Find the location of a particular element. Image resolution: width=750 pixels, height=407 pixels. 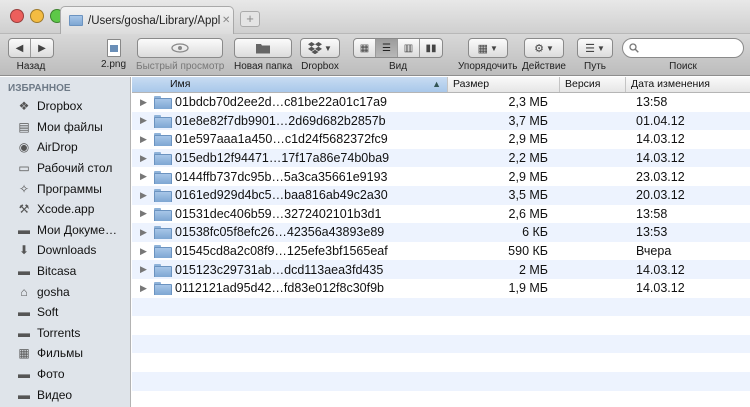

path-tool: ☰ ▼ Путь is located at coordinates (595, 55).